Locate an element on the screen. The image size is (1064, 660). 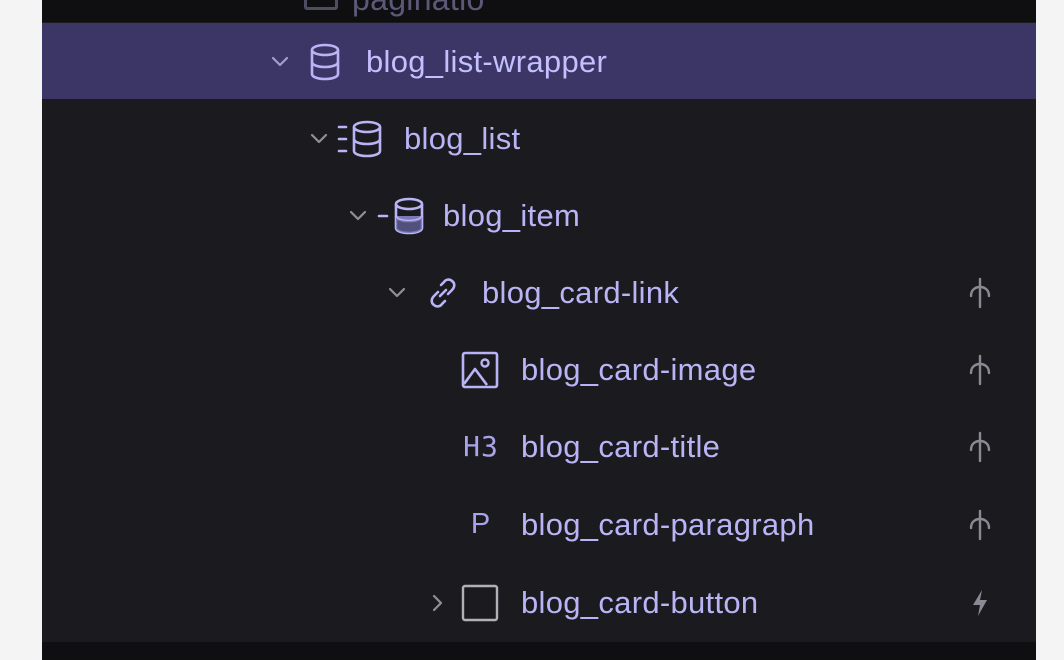
paragraph-icon-text: P is located at coordinates (481, 524).